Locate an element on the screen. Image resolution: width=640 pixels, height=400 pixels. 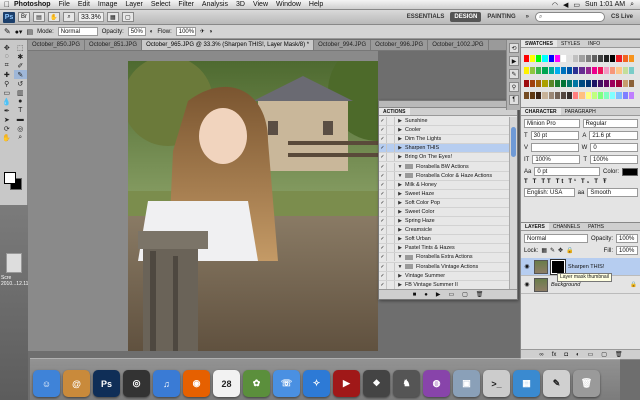
type-tool-icon: T is located at coordinates (21, 110).